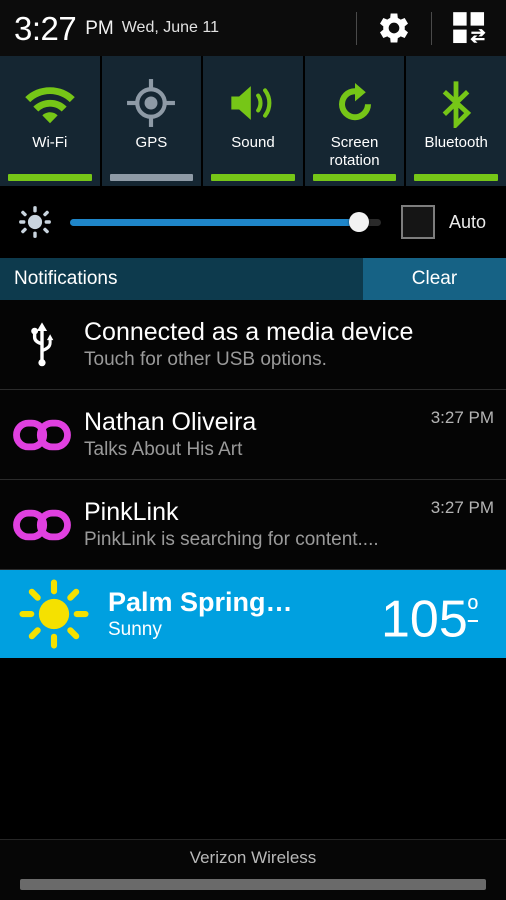 The height and width of the screenshot is (900, 506). Describe the element at coordinates (151, 177) in the screenshot. I see `toggle-gps-indicator` at that location.